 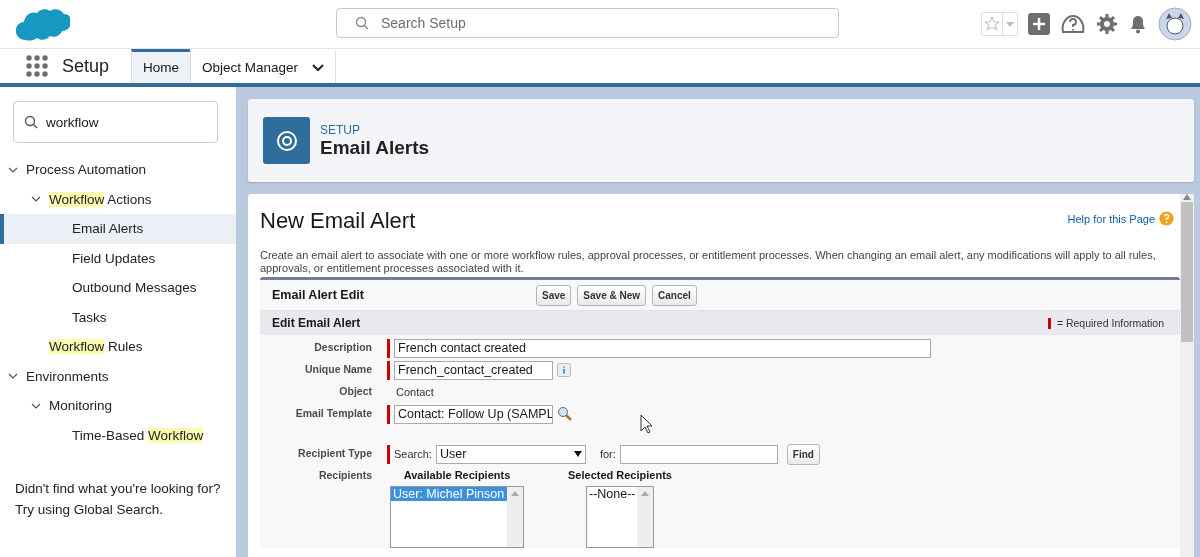 I want to click on help-text: Didn't find what you're looking for? Try using Global Search., so click(x=118, y=499).